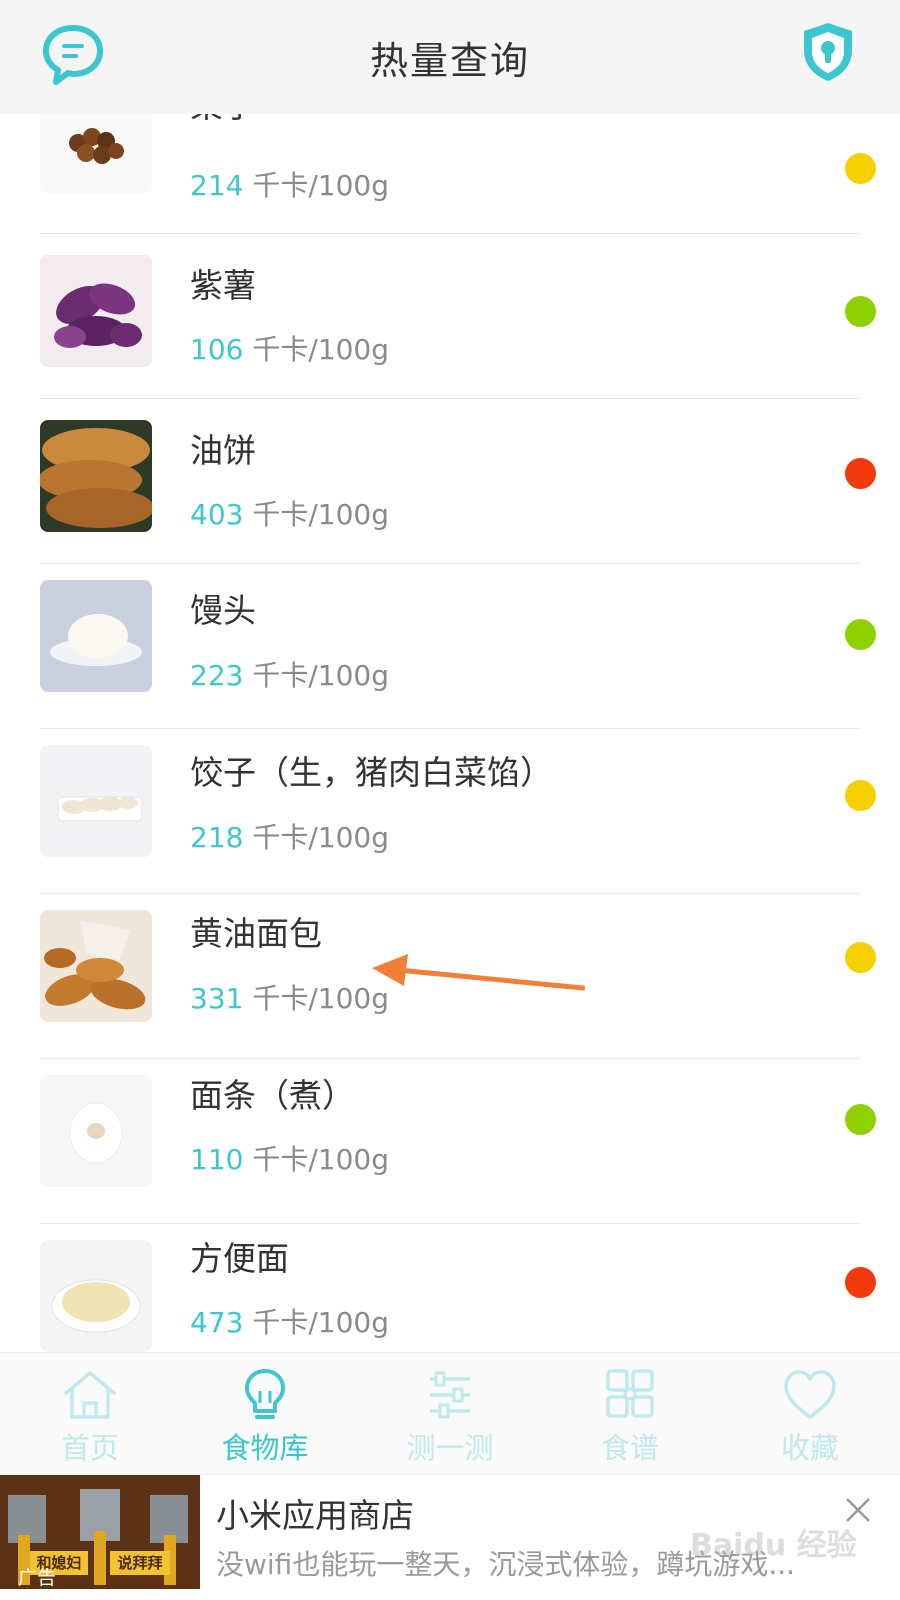 The width and height of the screenshot is (900, 1600). I want to click on calorie-value: 218, so click(217, 837).